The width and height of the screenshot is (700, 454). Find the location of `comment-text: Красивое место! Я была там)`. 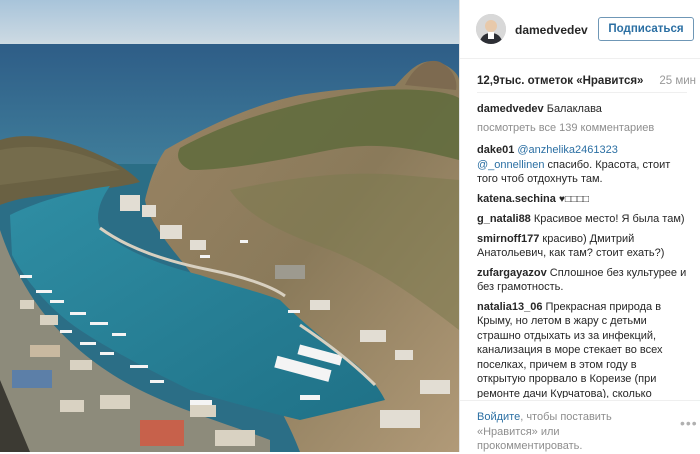

comment-text: Красивое место! Я была там) is located at coordinates (609, 219).